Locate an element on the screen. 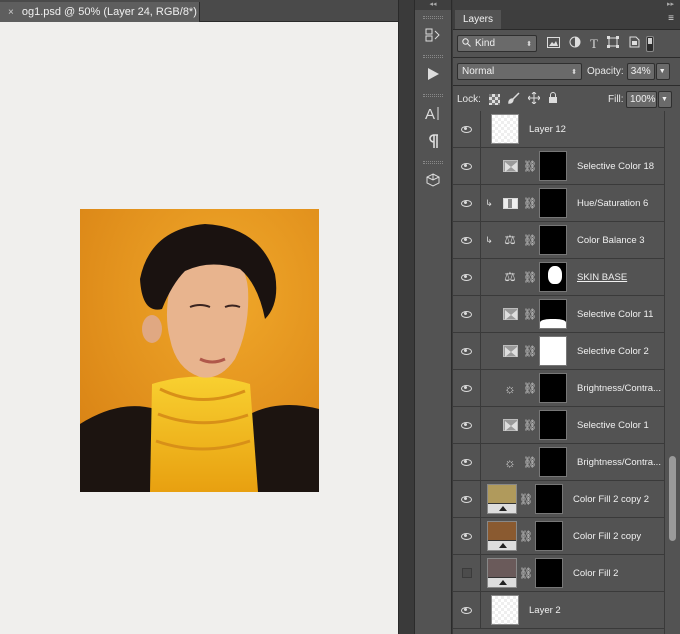  layer-row: Layer 12 is located at coordinates (558, 129).